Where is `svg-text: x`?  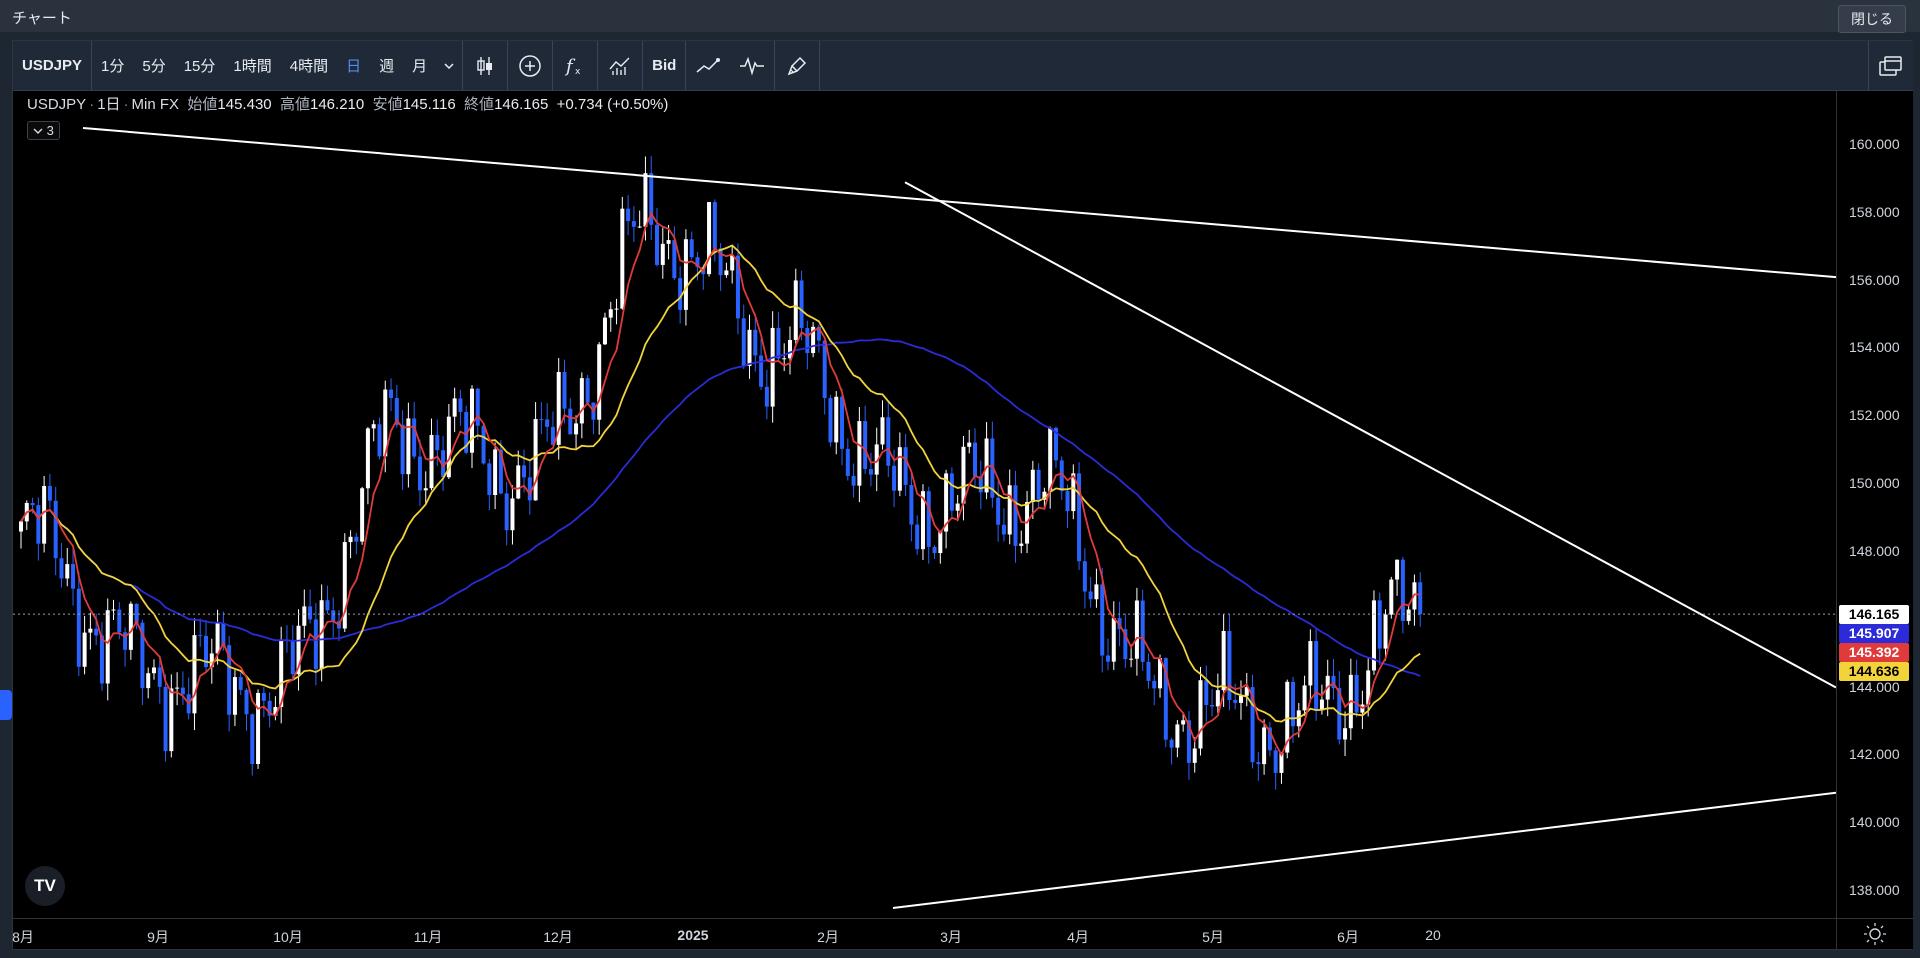 svg-text: x is located at coordinates (578, 72).